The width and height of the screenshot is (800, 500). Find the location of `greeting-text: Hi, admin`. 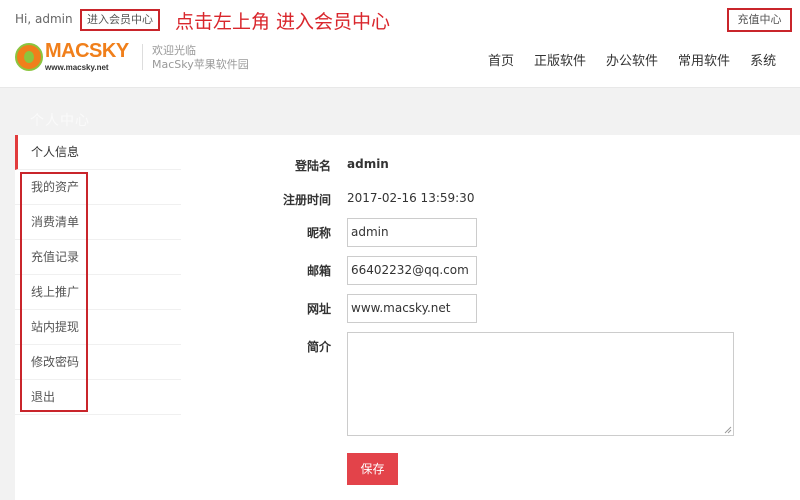

greeting-text: Hi, admin is located at coordinates (44, 19).